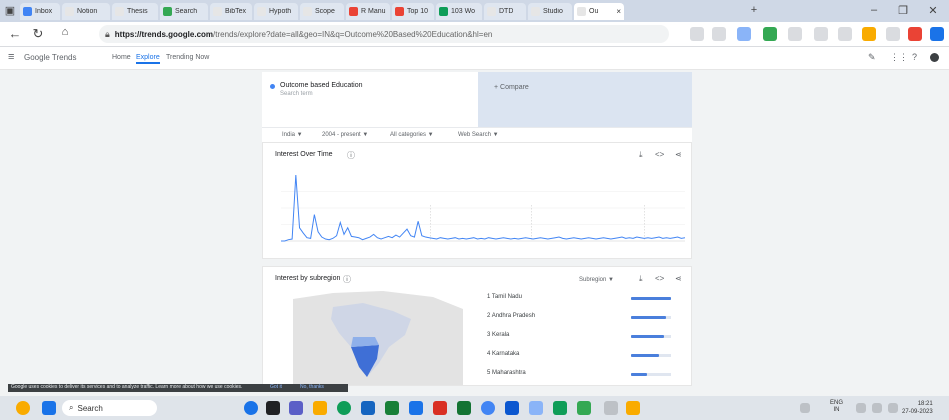 Image resolution: width=949 pixels, height=420 pixels. What do you see at coordinates (599, 11) in the screenshot?
I see `browser-tab: Ou ×` at bounding box center [599, 11].